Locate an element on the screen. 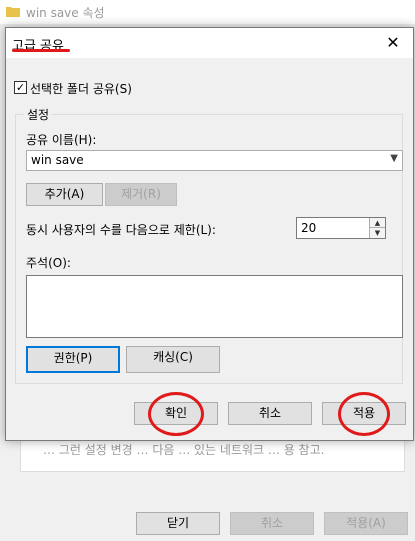 This screenshot has width=415, height=541. spin-down-icon: ▼ is located at coordinates (377, 233).